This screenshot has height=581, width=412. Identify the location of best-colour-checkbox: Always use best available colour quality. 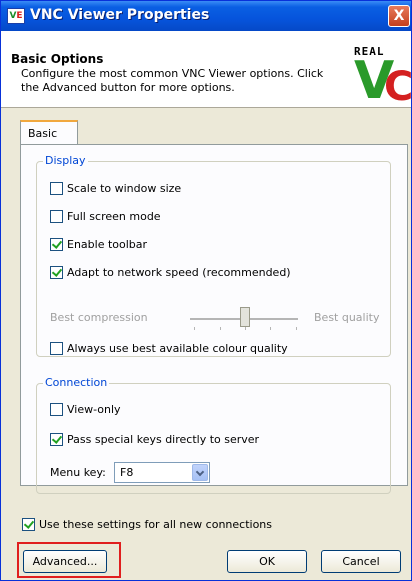
(169, 348).